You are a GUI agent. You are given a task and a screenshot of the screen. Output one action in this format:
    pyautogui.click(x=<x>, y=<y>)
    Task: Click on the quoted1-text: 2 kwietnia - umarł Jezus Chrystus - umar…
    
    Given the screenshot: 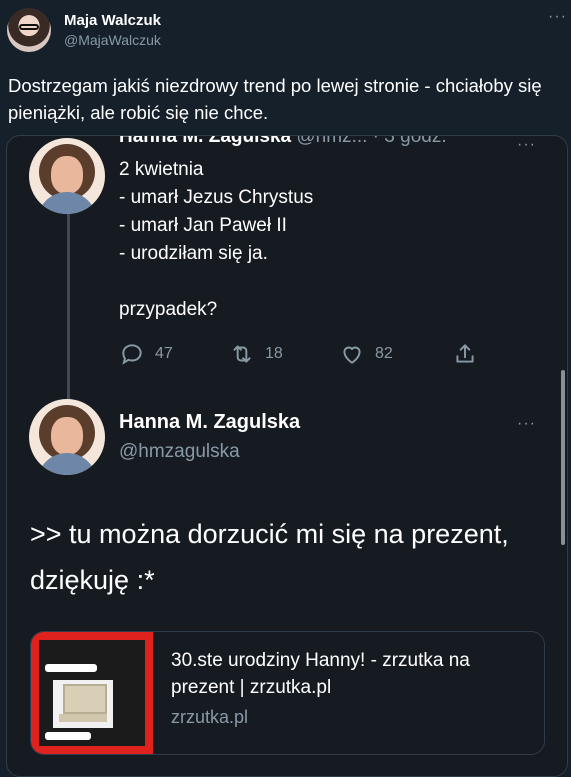 What is the action you would take?
    pyautogui.click(x=216, y=239)
    